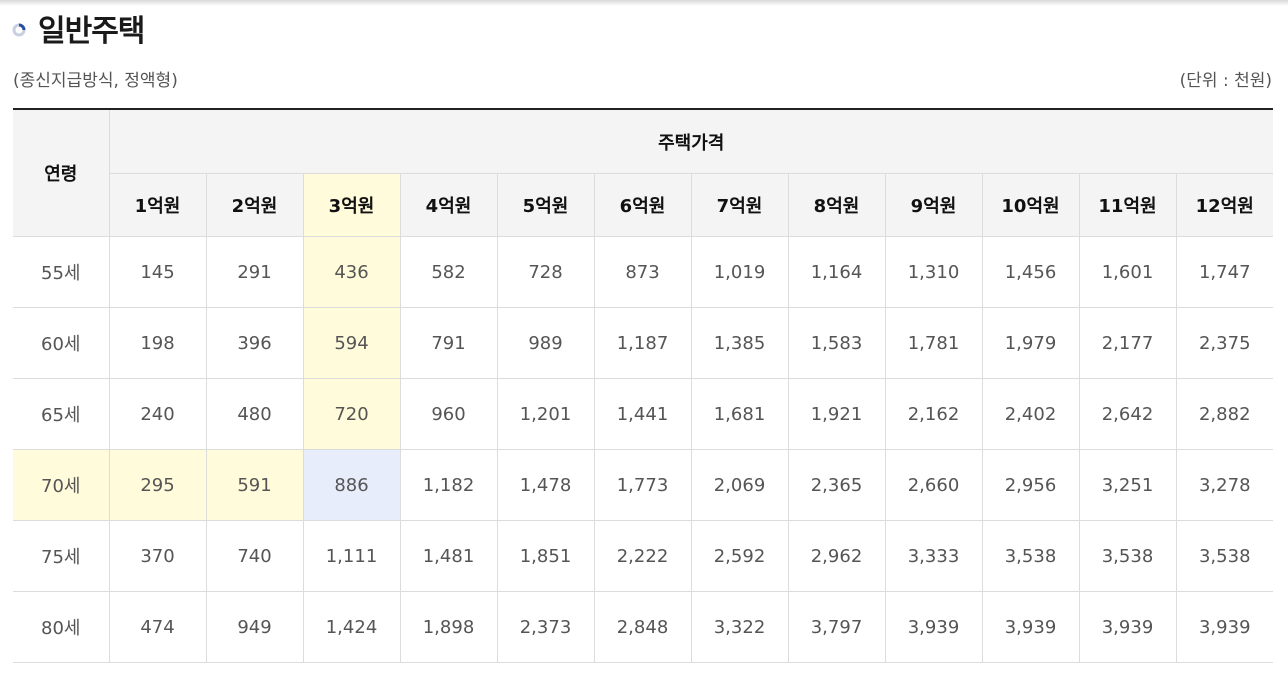  I want to click on value-cell: 3,797, so click(836, 627).